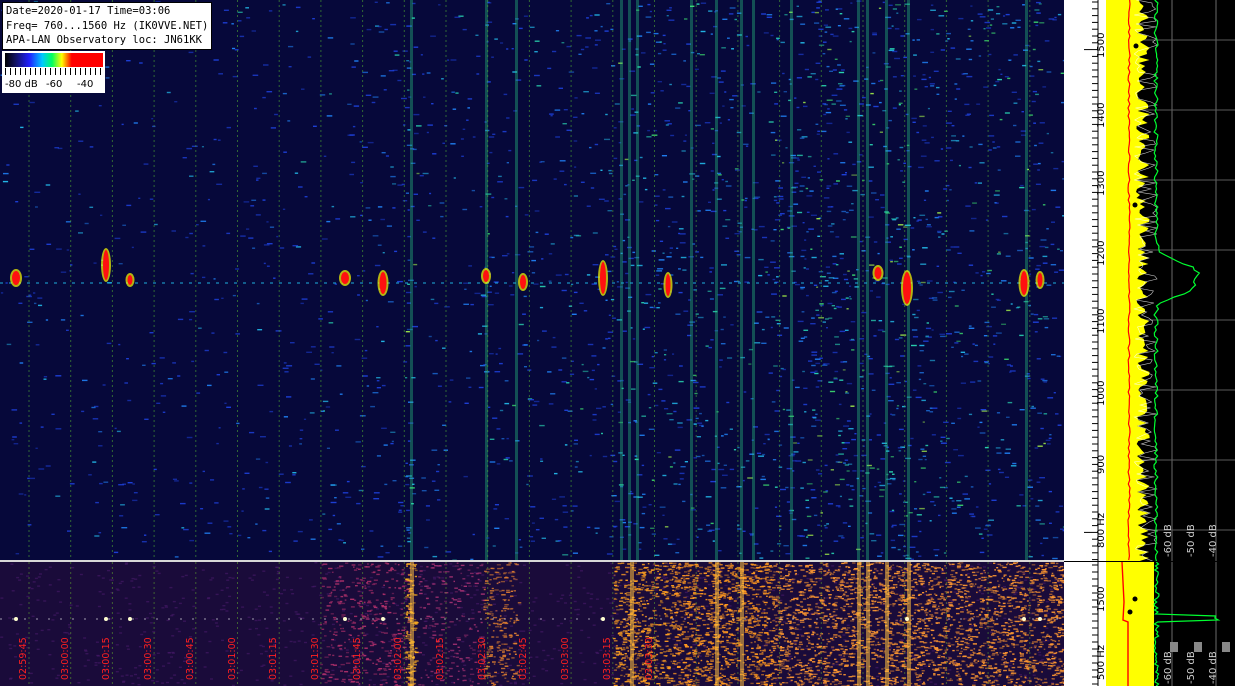  I want to click on time-label: 03:01:30, so click(315, 658).